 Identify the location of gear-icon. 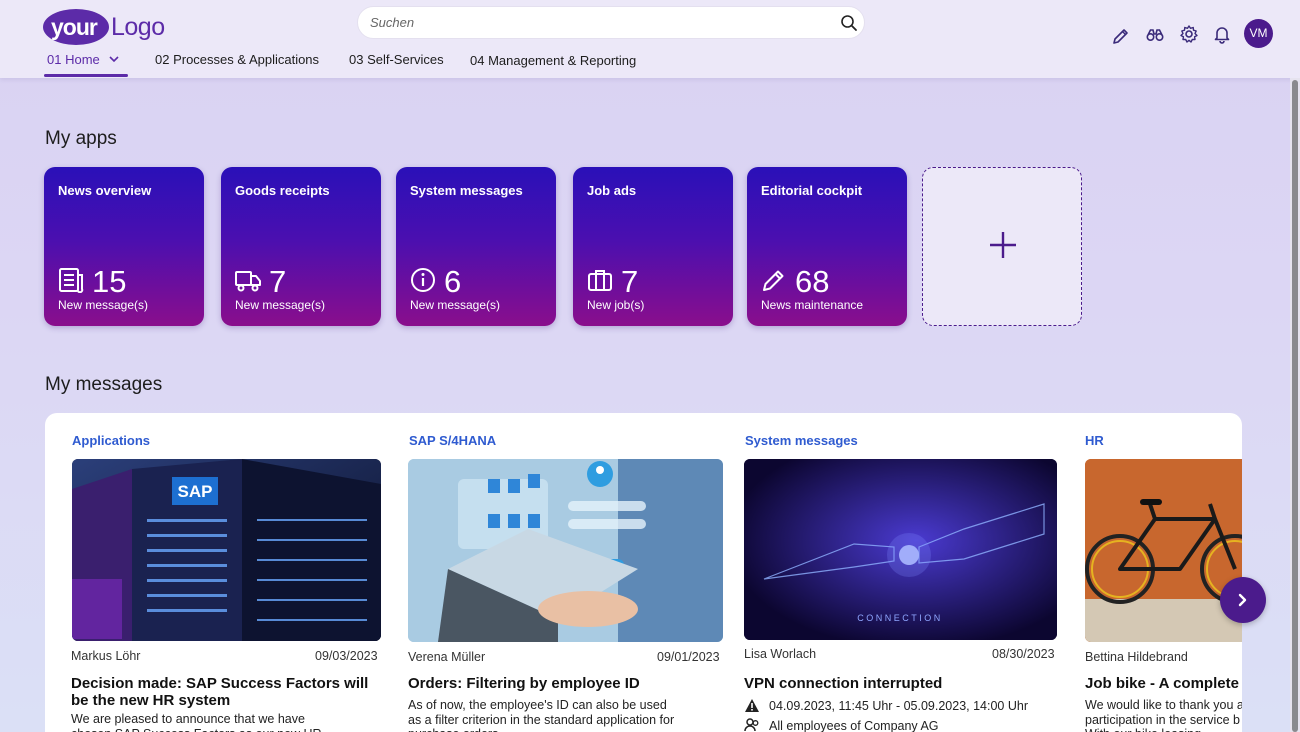
(1189, 34).